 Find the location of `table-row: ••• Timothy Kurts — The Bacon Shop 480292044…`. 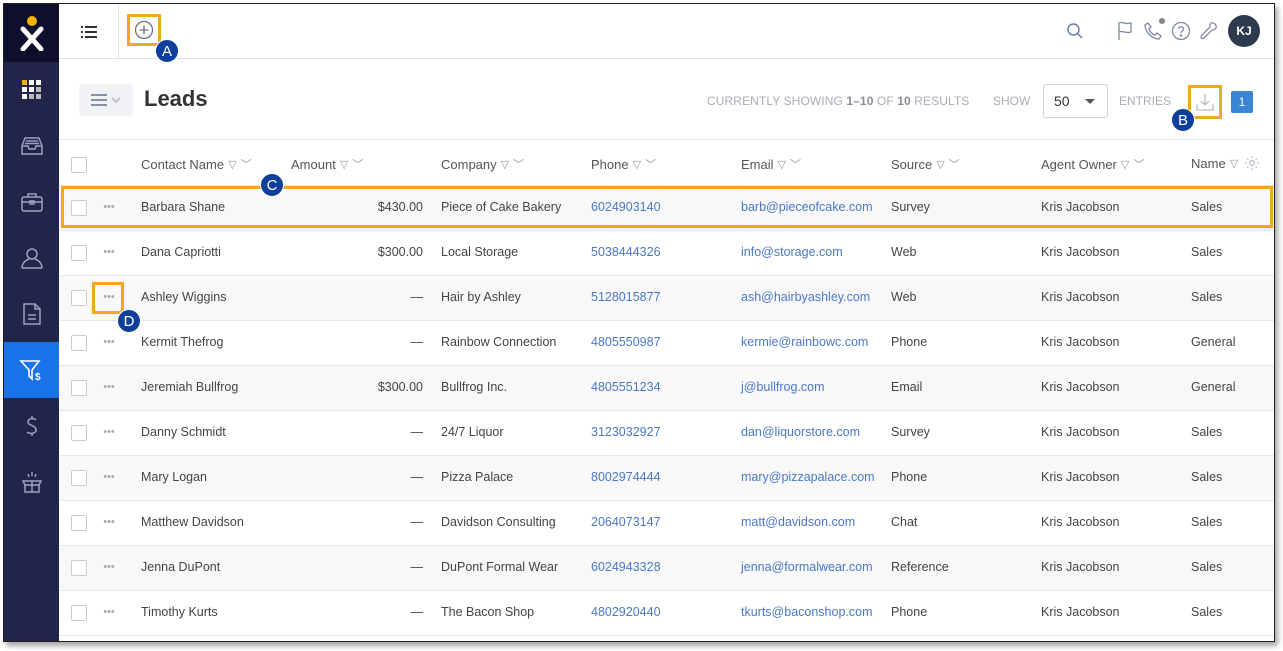

table-row: ••• Timothy Kurts — The Bacon Shop 480292044… is located at coordinates (666, 613).